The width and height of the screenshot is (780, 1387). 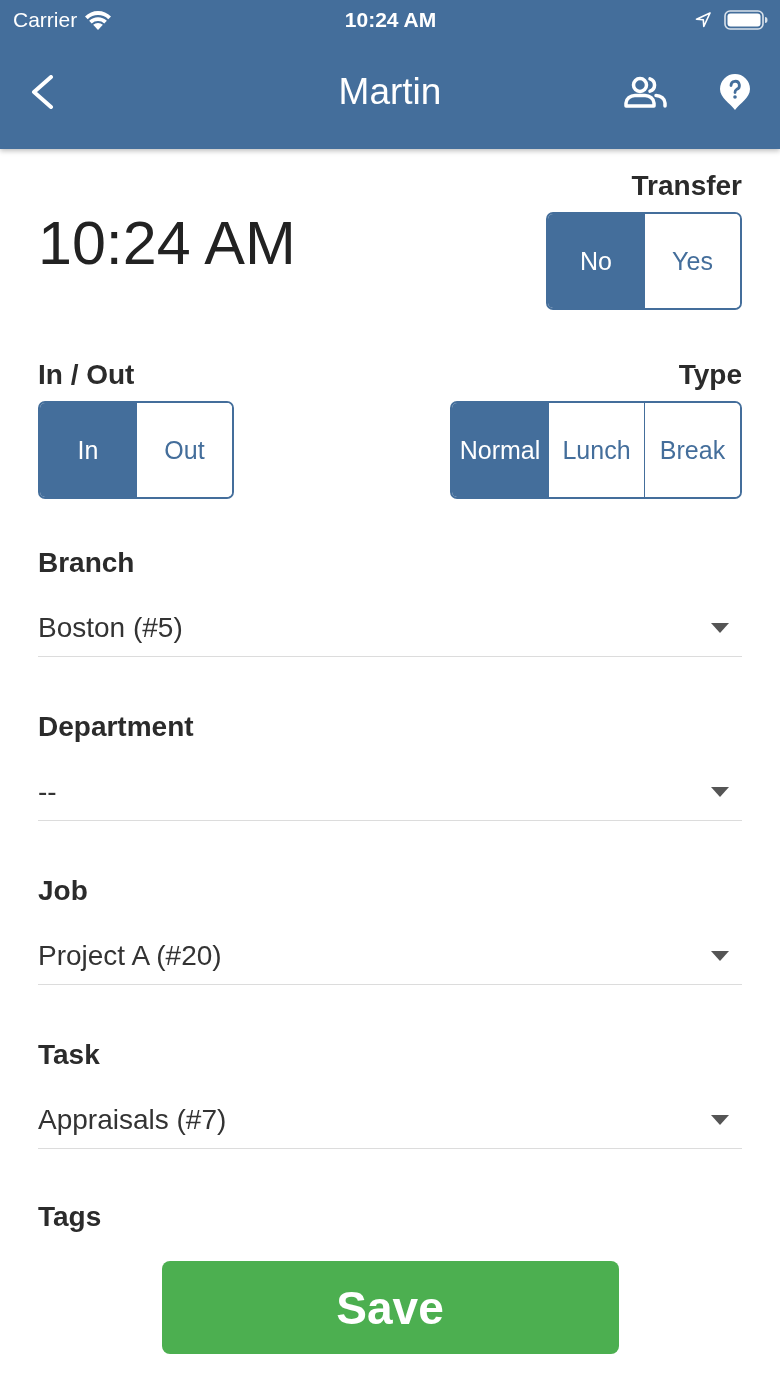 What do you see at coordinates (184, 450) in the screenshot?
I see `segment-tab: Out` at bounding box center [184, 450].